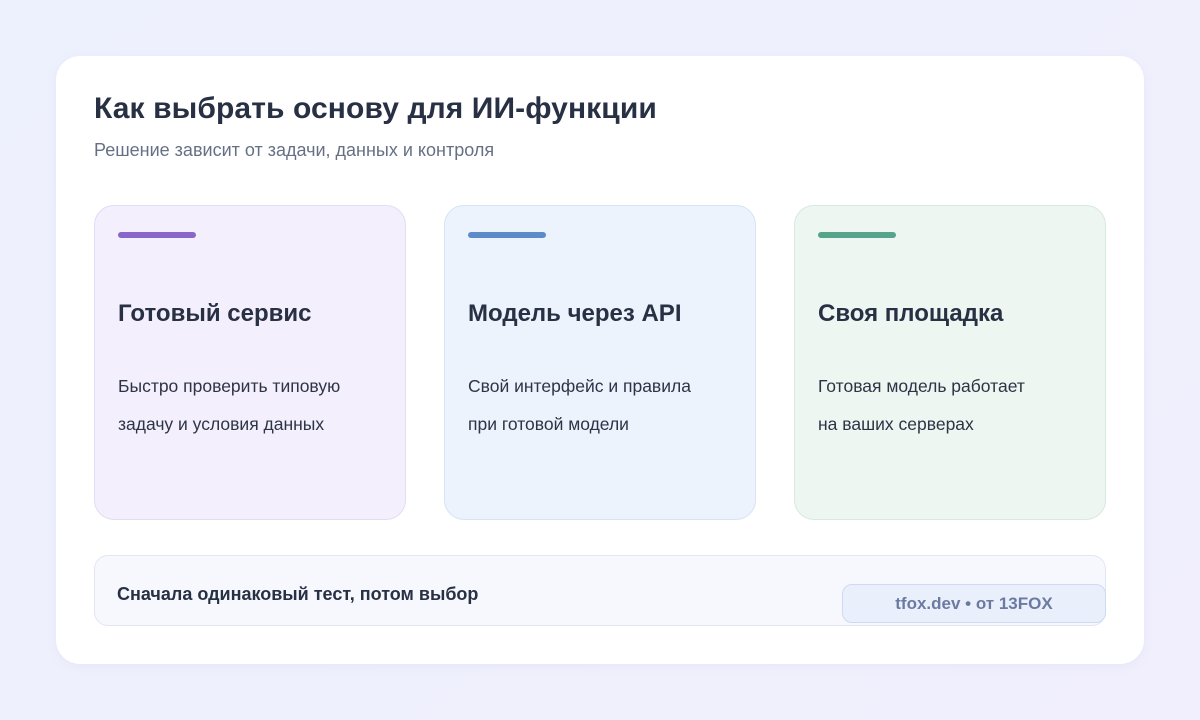  Describe the element at coordinates (215, 313) in the screenshot. I see `card-title: Готовый сервис` at that location.